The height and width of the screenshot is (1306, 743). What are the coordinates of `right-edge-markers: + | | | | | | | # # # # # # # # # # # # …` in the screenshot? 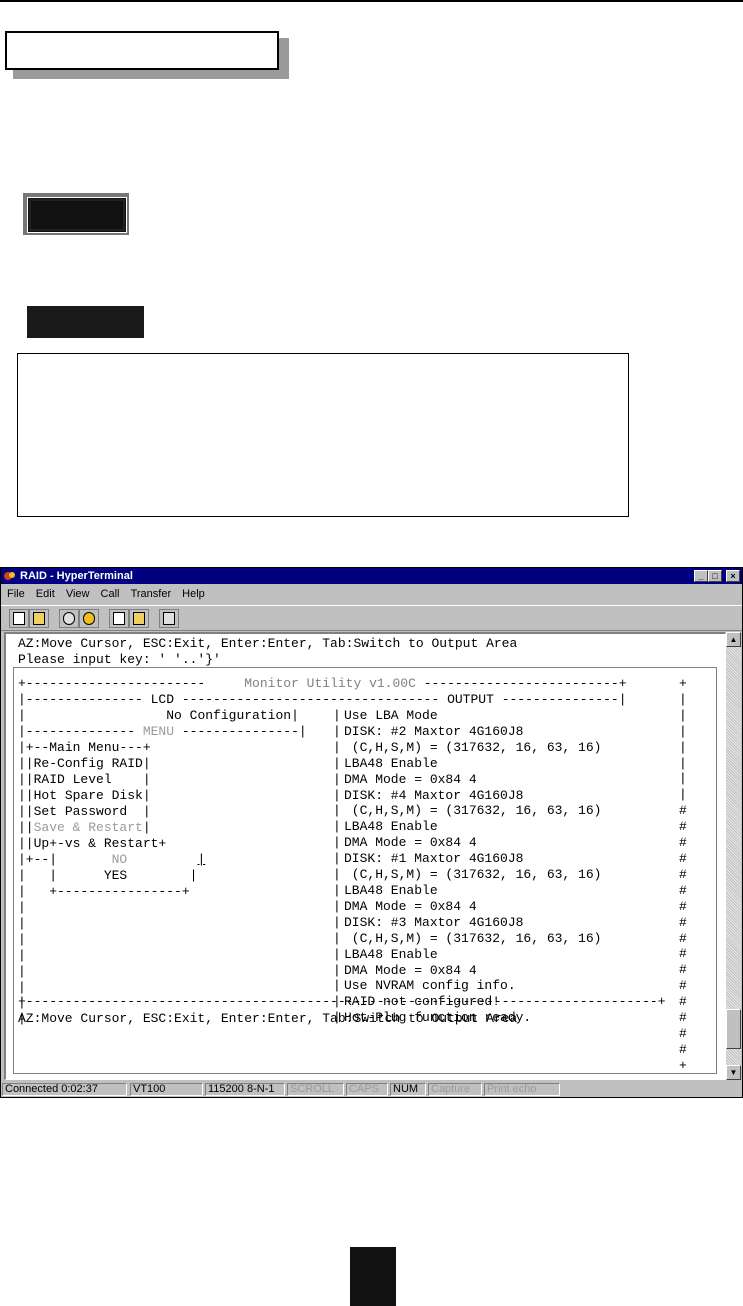 It's located at (683, 874).